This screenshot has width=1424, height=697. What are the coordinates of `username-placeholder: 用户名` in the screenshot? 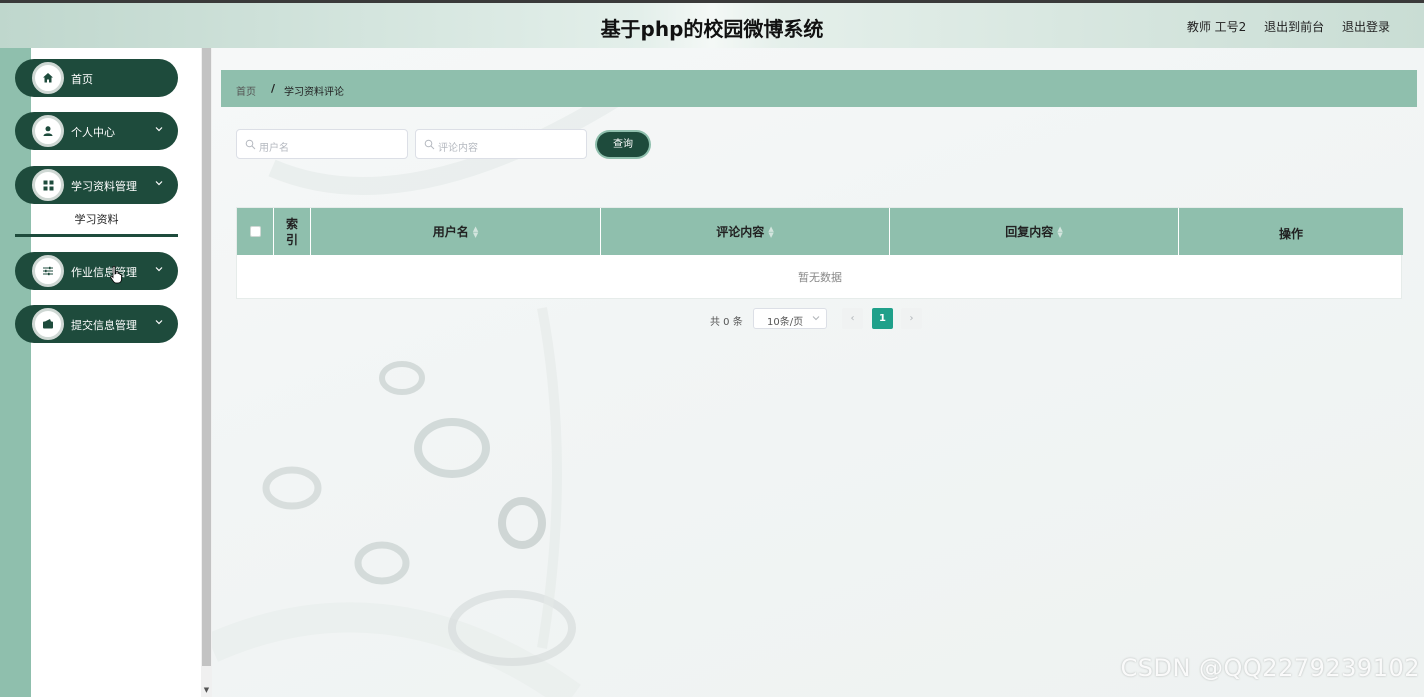 It's located at (274, 148).